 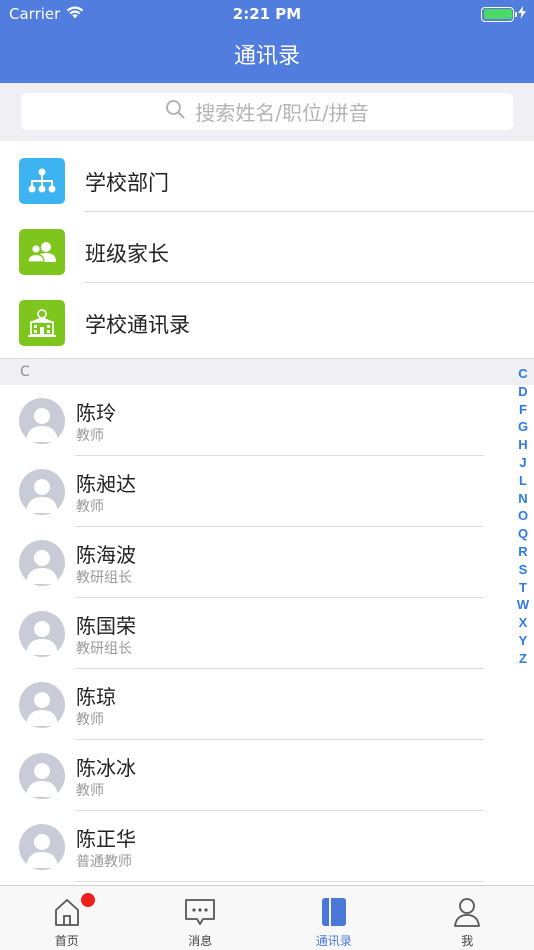 What do you see at coordinates (267, 318) in the screenshot?
I see `menu-item-school-directory: 学校通讯录` at bounding box center [267, 318].